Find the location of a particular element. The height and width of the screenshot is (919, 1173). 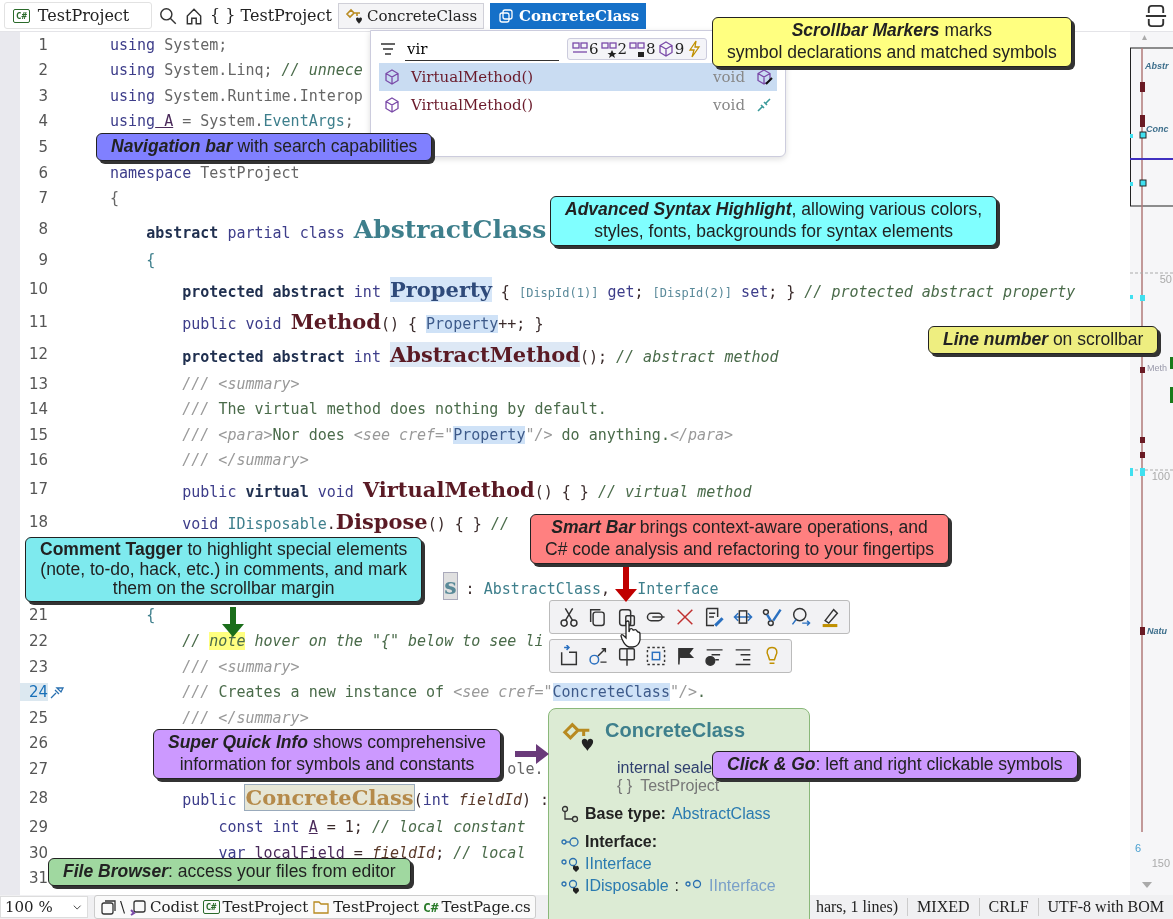

code-line: ole. is located at coordinates (525, 768).